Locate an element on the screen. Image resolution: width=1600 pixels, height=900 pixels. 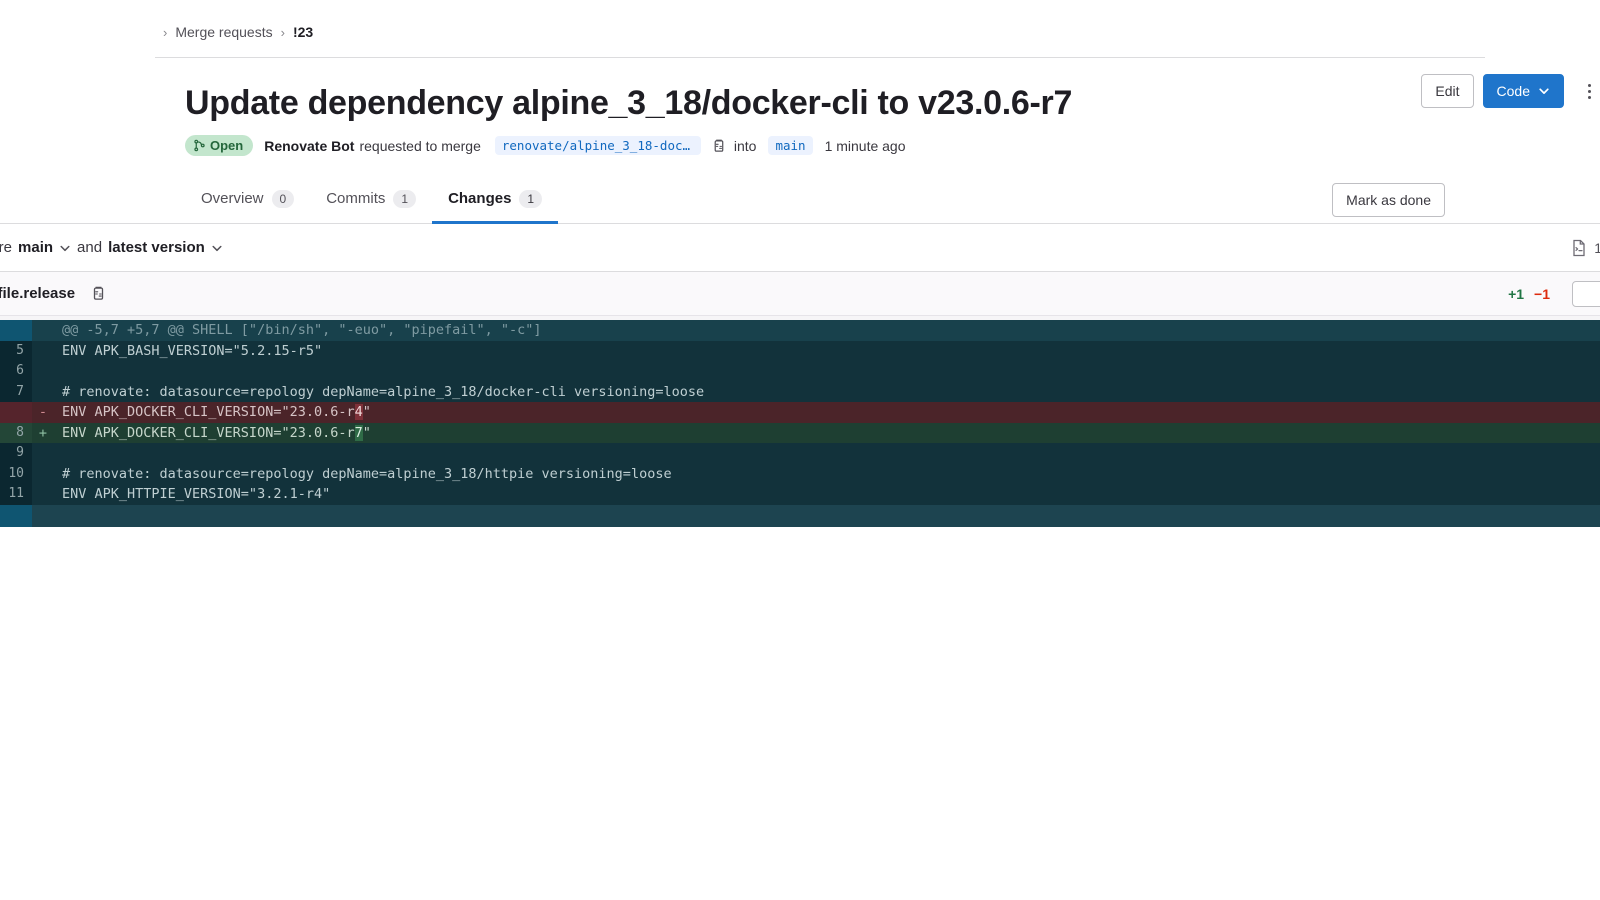
diff-line-number: 5 is located at coordinates (16, 350).